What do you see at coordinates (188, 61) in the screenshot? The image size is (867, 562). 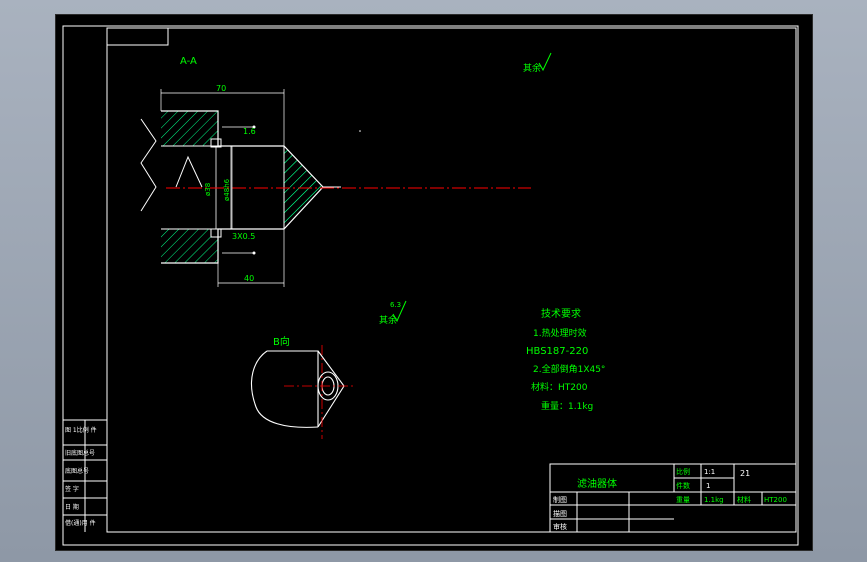 I see `section-label: A-A` at bounding box center [188, 61].